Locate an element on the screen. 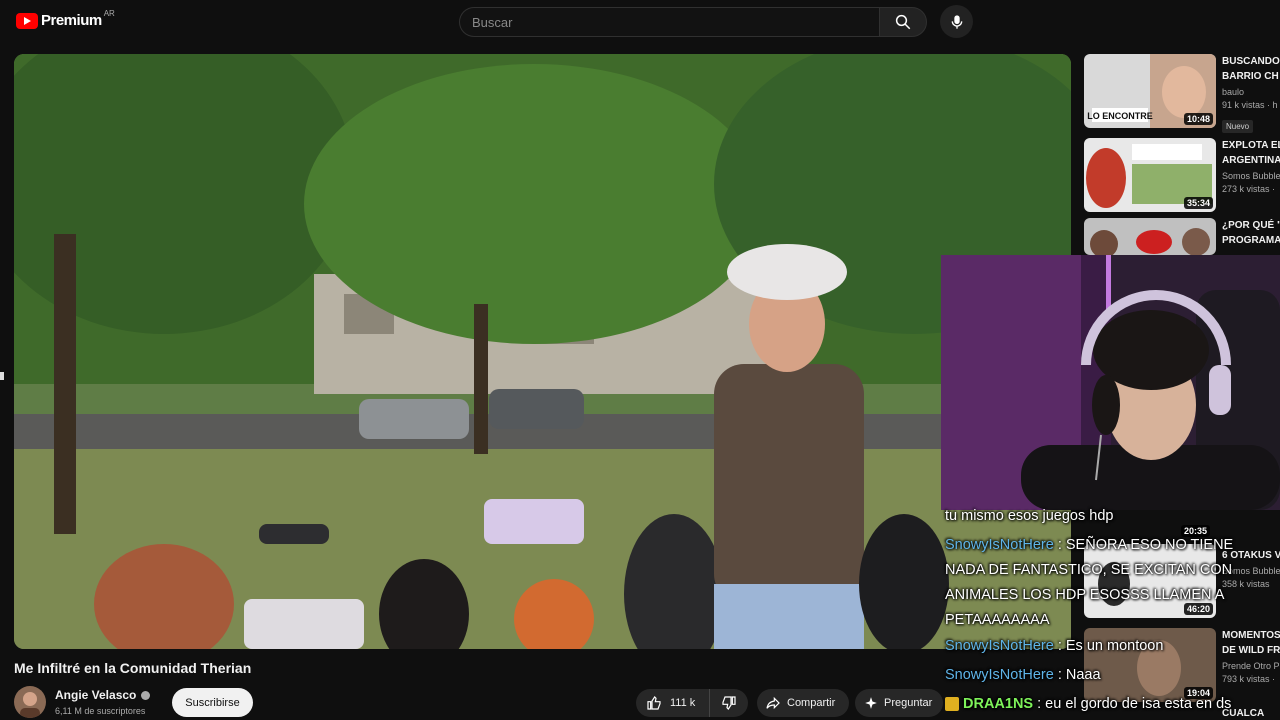  search-input is located at coordinates (669, 22).